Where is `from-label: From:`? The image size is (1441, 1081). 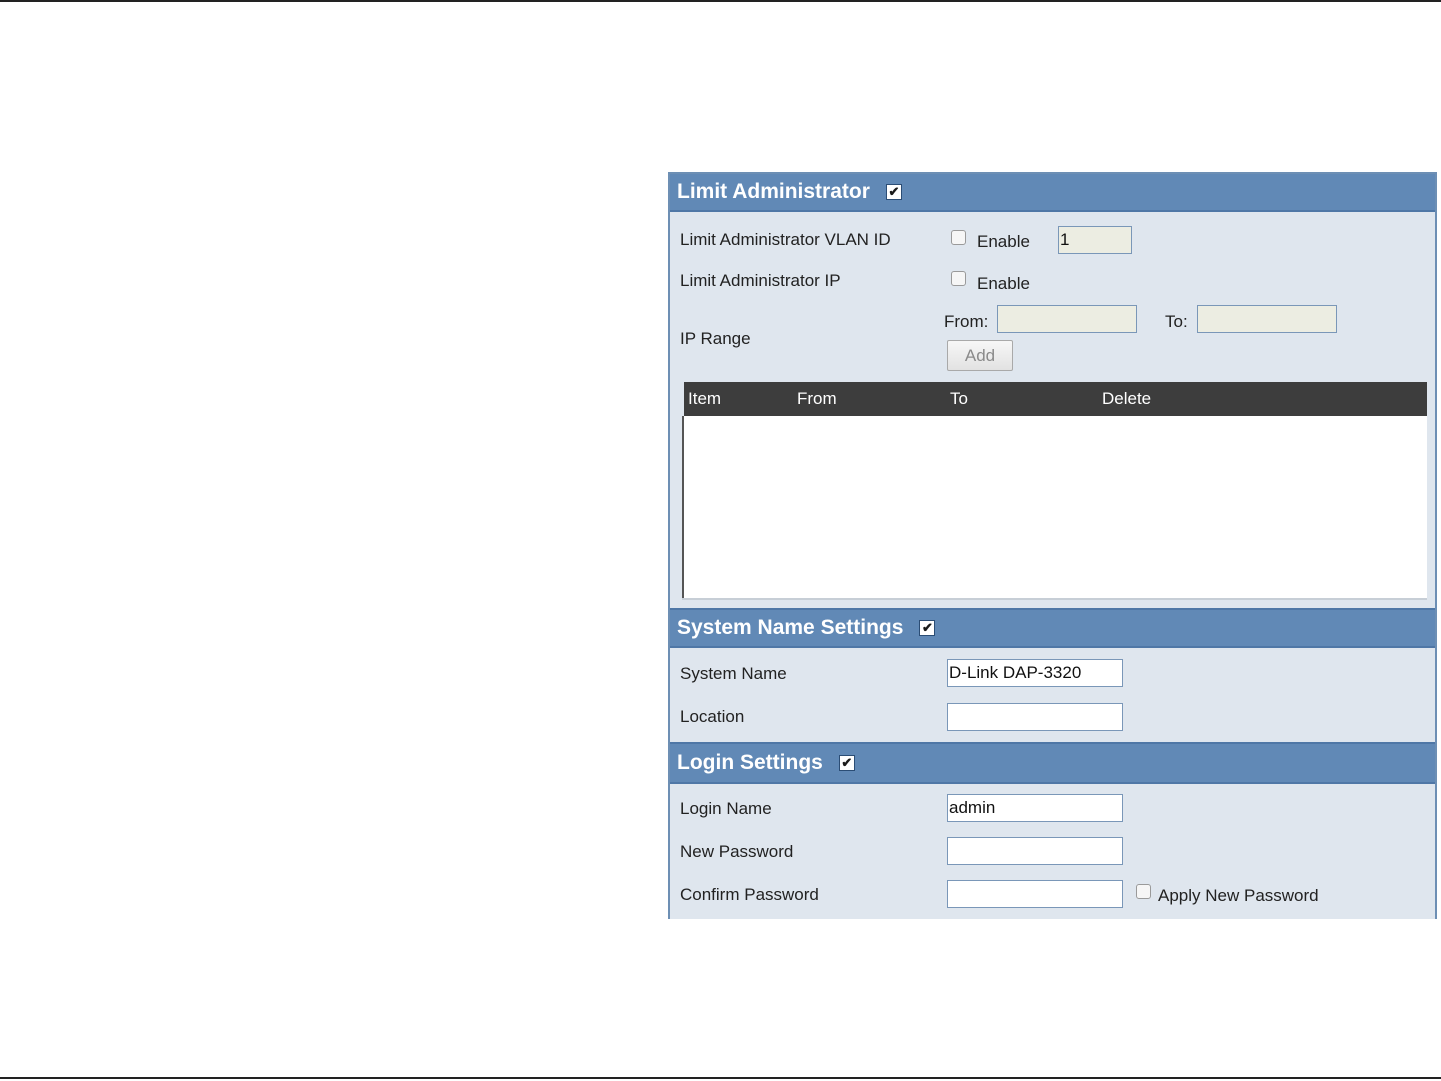
from-label: From: is located at coordinates (966, 321).